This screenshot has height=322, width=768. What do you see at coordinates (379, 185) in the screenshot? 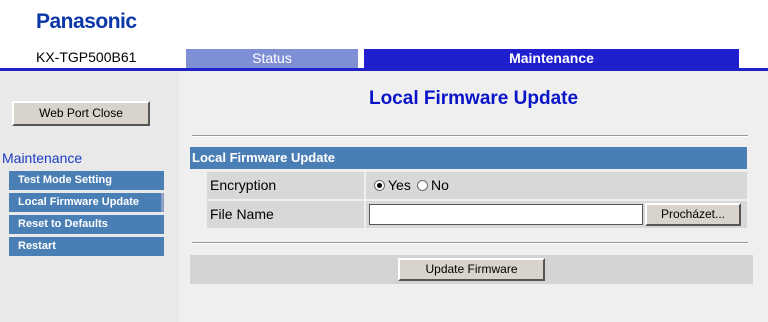
I see `encryption-yes-radio` at bounding box center [379, 185].